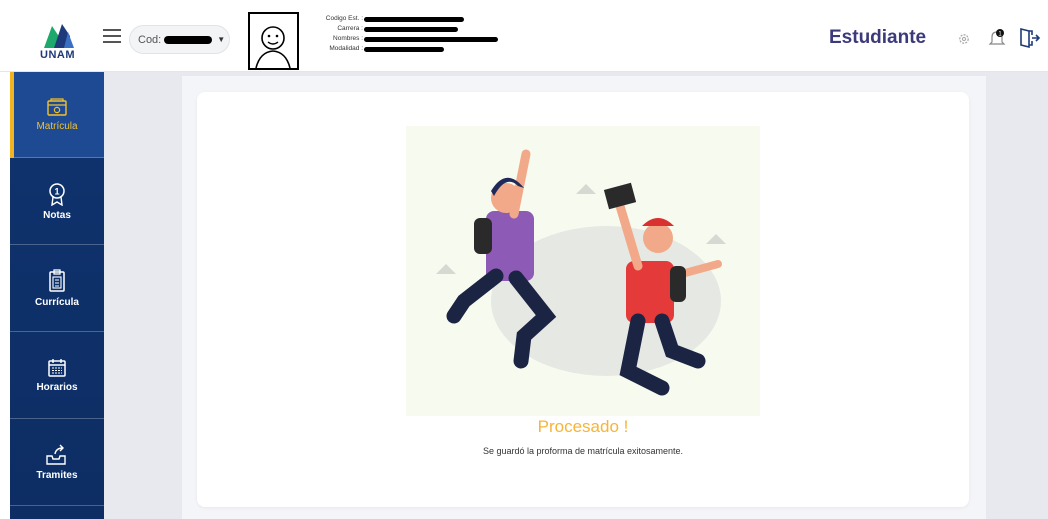 This screenshot has height=519, width=1048. What do you see at coordinates (997, 40) in the screenshot?
I see `bell-icon: 1` at bounding box center [997, 40].